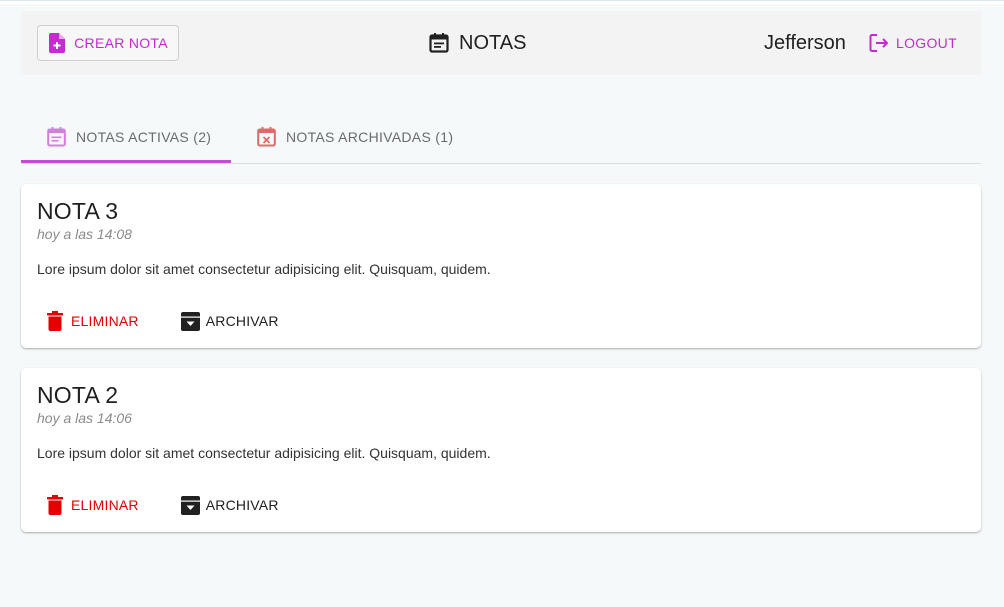 The image size is (1004, 607). I want to click on tab-archived-notes: NOTAS ARCHIVADAS (1), so click(355, 137).